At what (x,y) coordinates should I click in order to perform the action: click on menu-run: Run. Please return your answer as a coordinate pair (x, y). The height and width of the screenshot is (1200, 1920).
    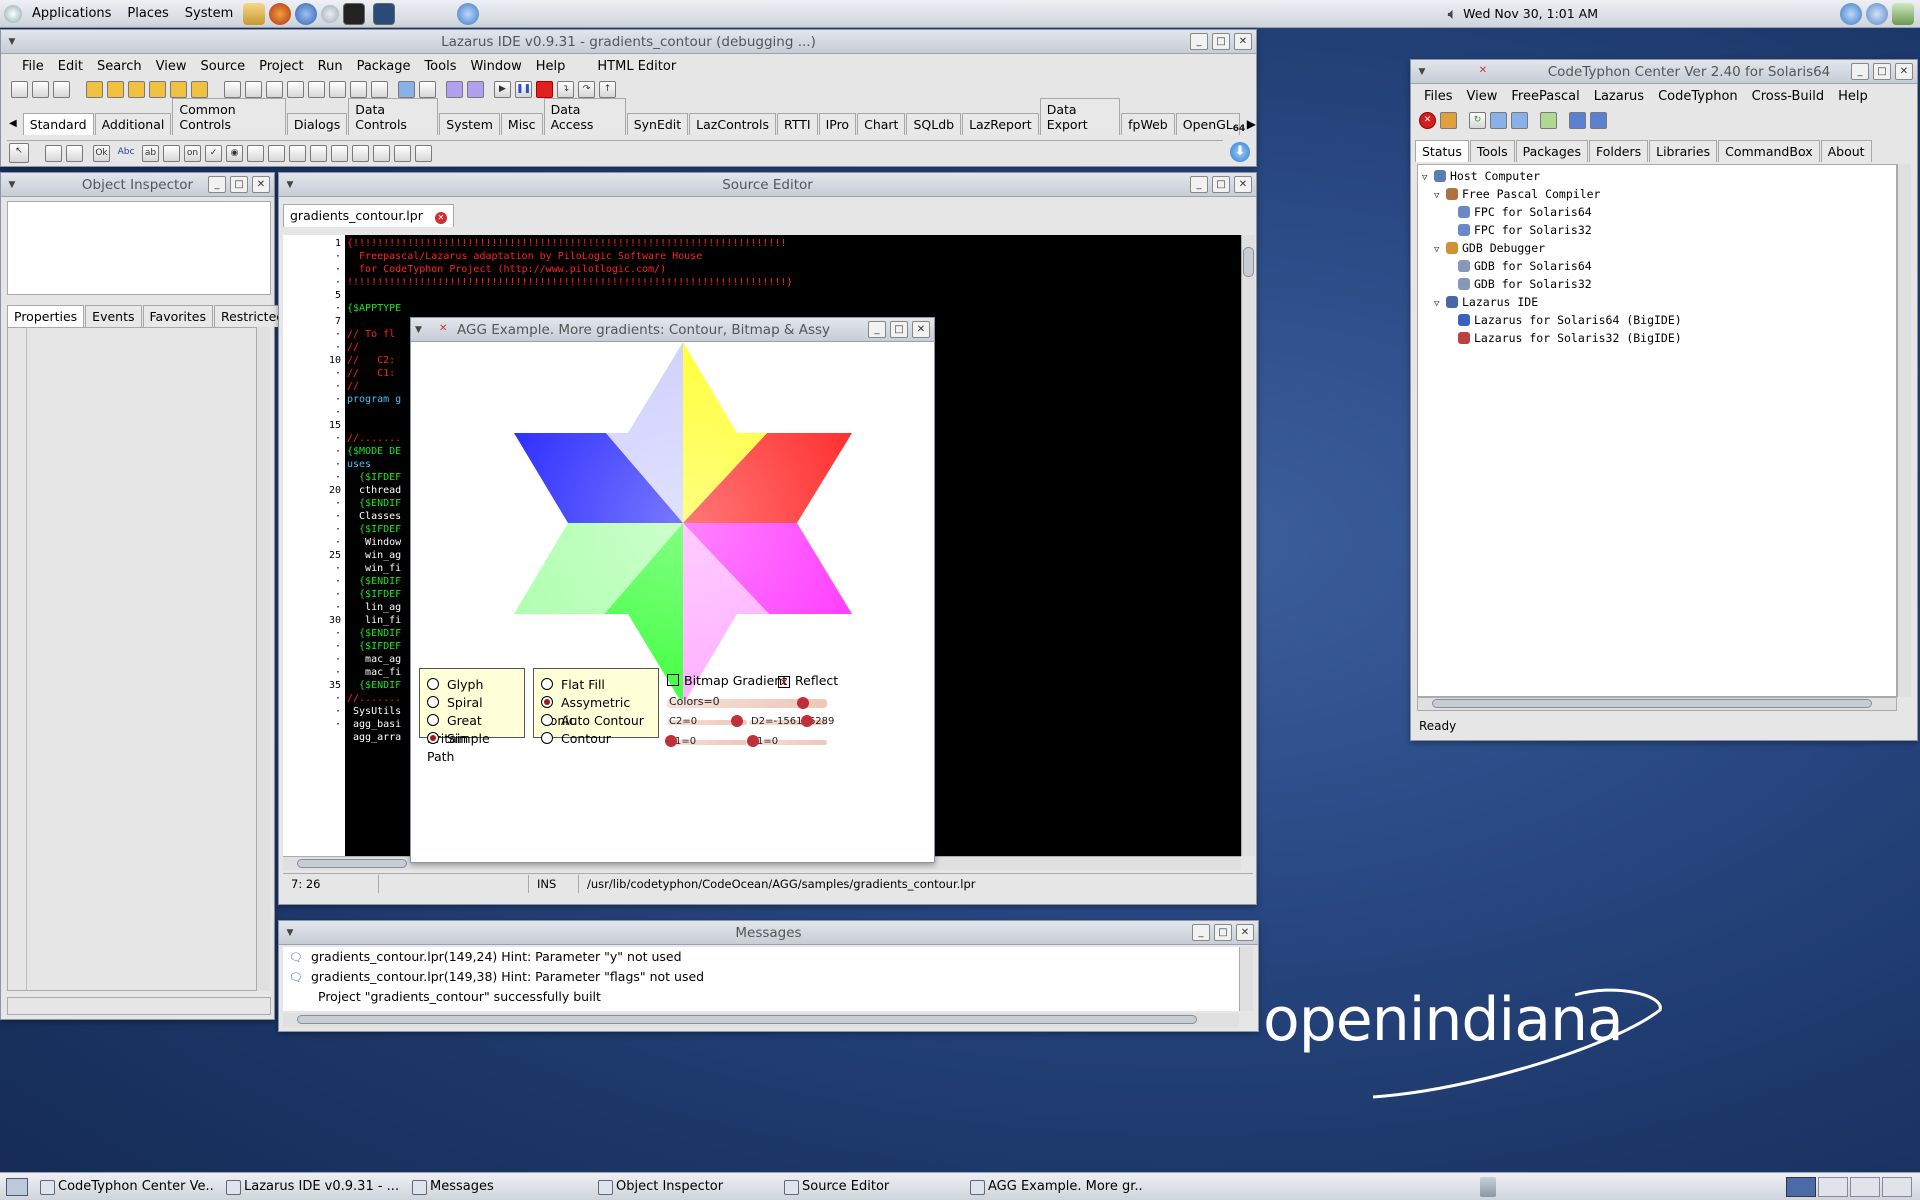
    Looking at the image, I should click on (330, 66).